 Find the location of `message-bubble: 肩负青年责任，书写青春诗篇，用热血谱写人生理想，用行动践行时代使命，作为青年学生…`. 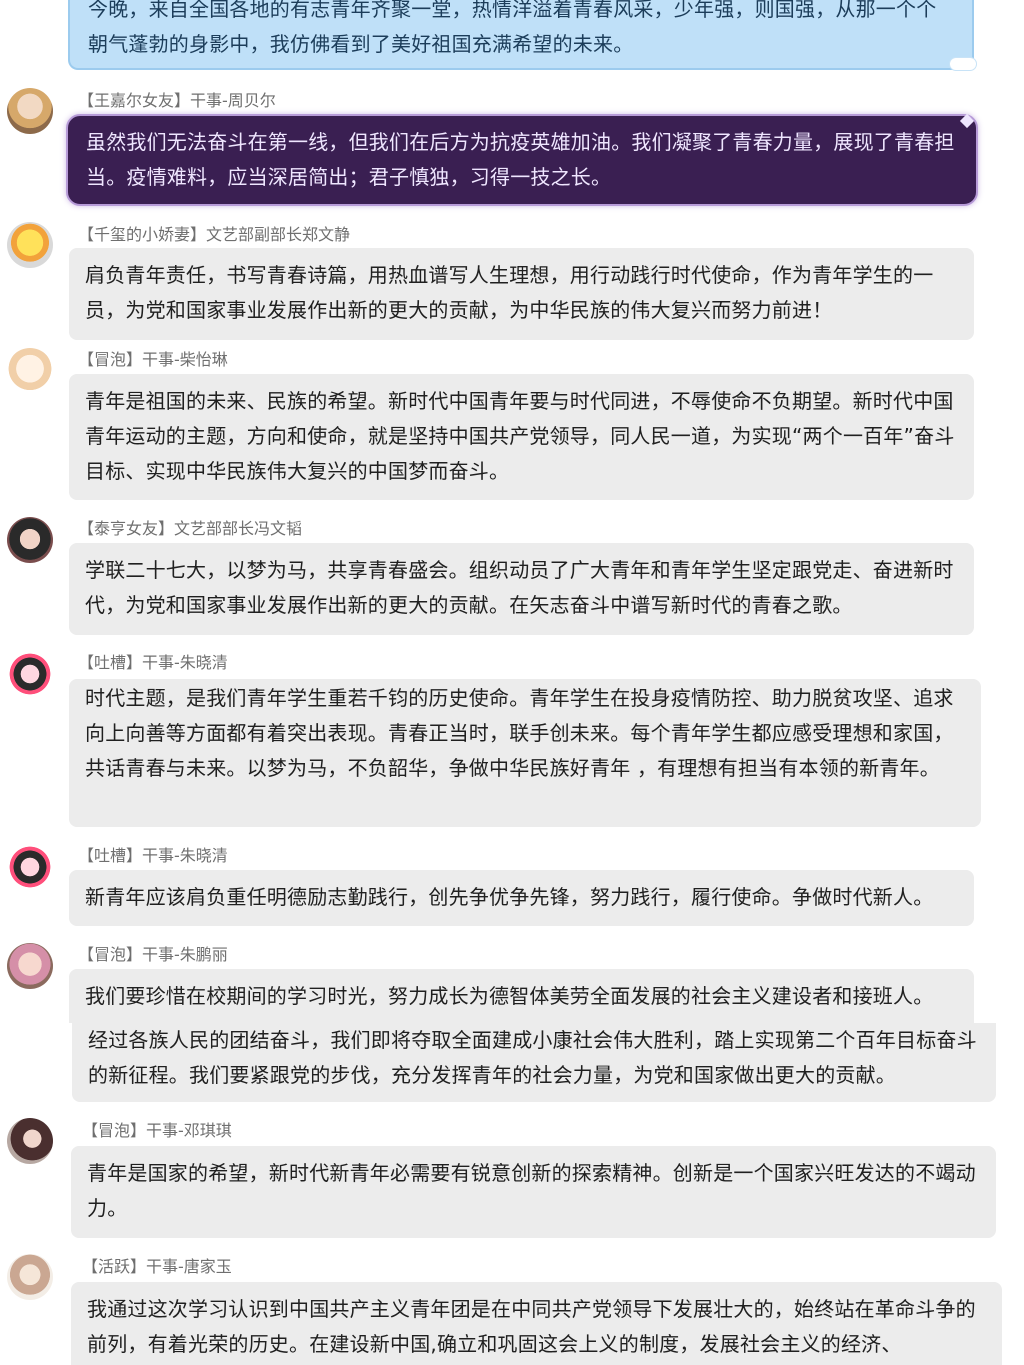

message-bubble: 肩负青年责任，书写青春诗篇，用热血谱写人生理想，用行动践行时代使命，作为青年学生… is located at coordinates (521, 294).